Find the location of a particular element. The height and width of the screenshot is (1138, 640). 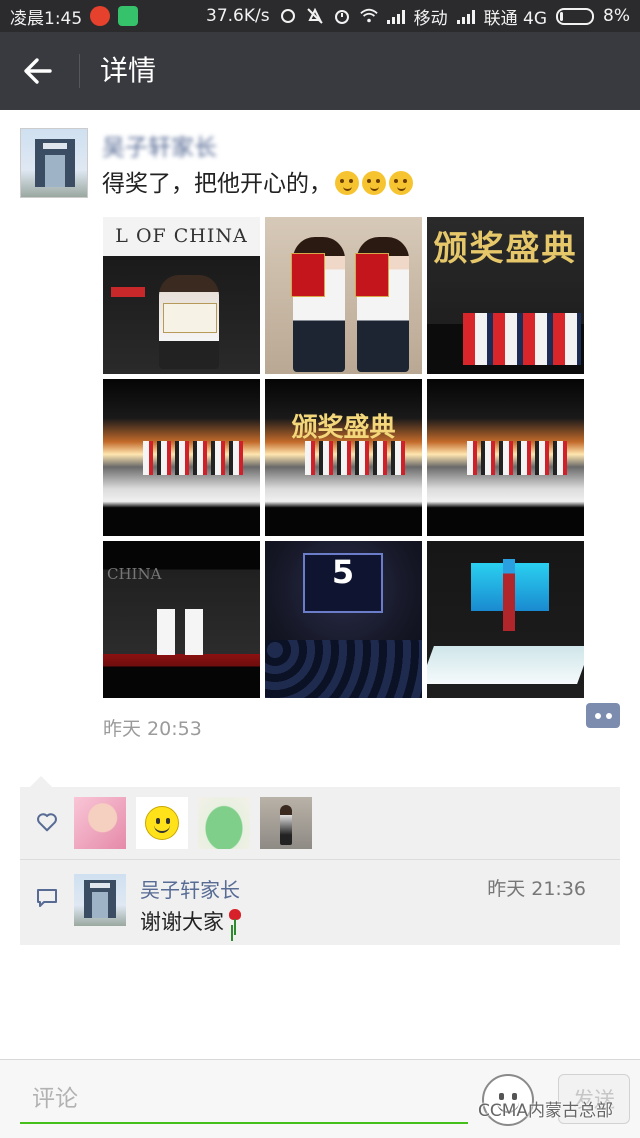

arrow-left-icon is located at coordinates (38, 71).